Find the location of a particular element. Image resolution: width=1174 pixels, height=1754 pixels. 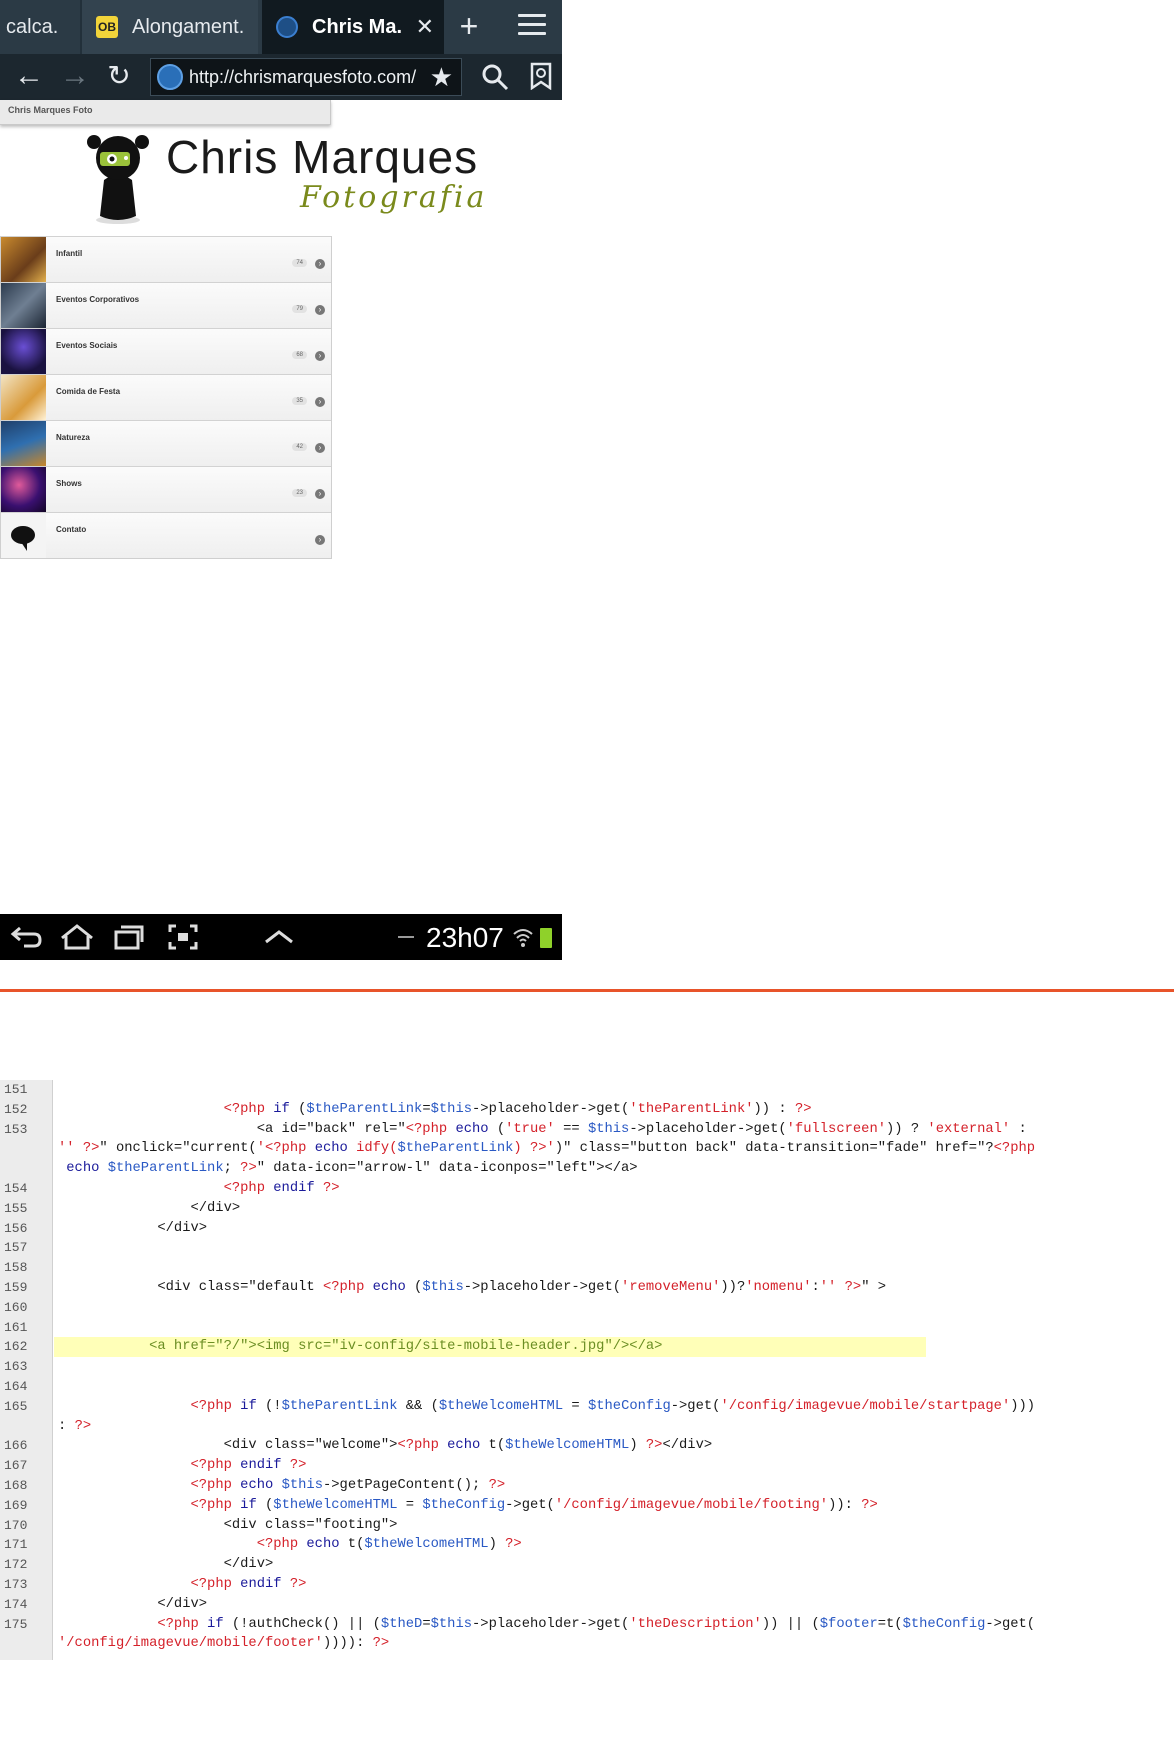

gallery-count-badge: 42 is located at coordinates (299, 447).